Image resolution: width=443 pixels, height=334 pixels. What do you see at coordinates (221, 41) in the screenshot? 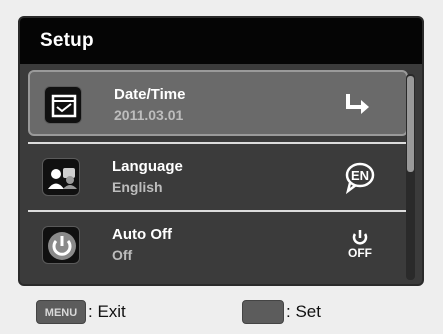
I see `title-bar: Setup` at bounding box center [221, 41].